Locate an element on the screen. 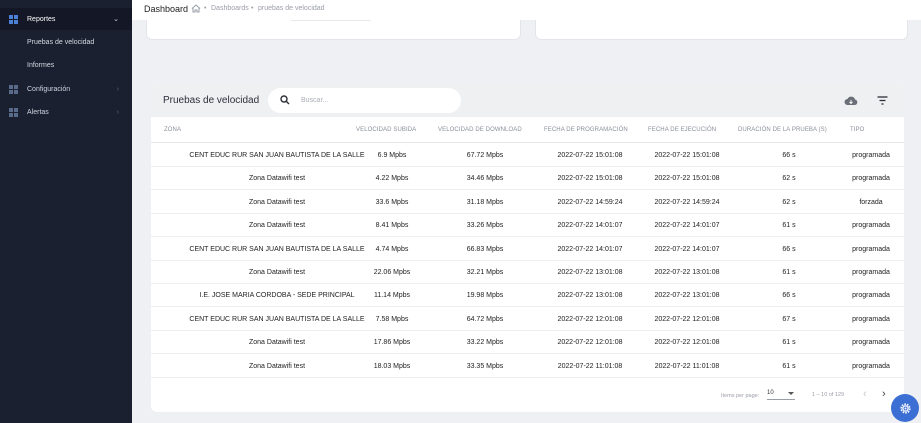  settings-fab-button is located at coordinates (905, 408).